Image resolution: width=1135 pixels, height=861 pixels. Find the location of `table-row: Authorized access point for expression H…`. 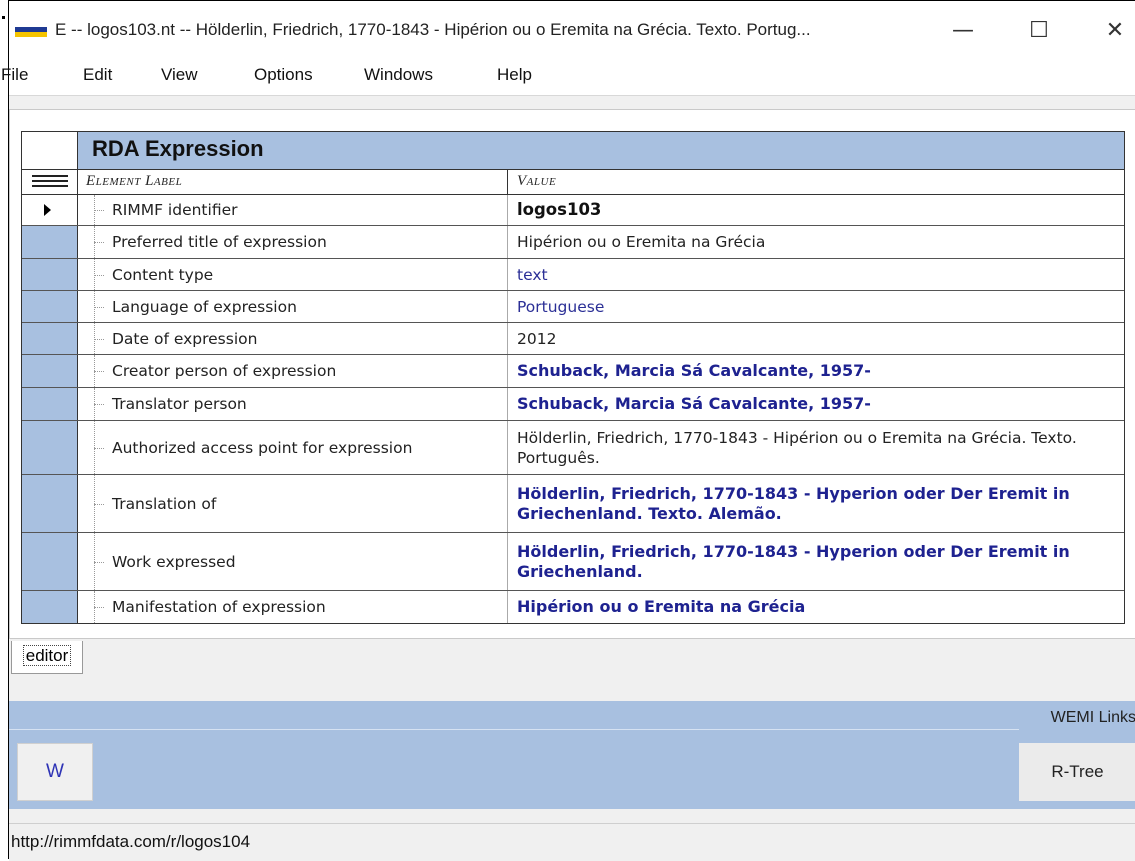

table-row: Authorized access point for expression H… is located at coordinates (573, 448).